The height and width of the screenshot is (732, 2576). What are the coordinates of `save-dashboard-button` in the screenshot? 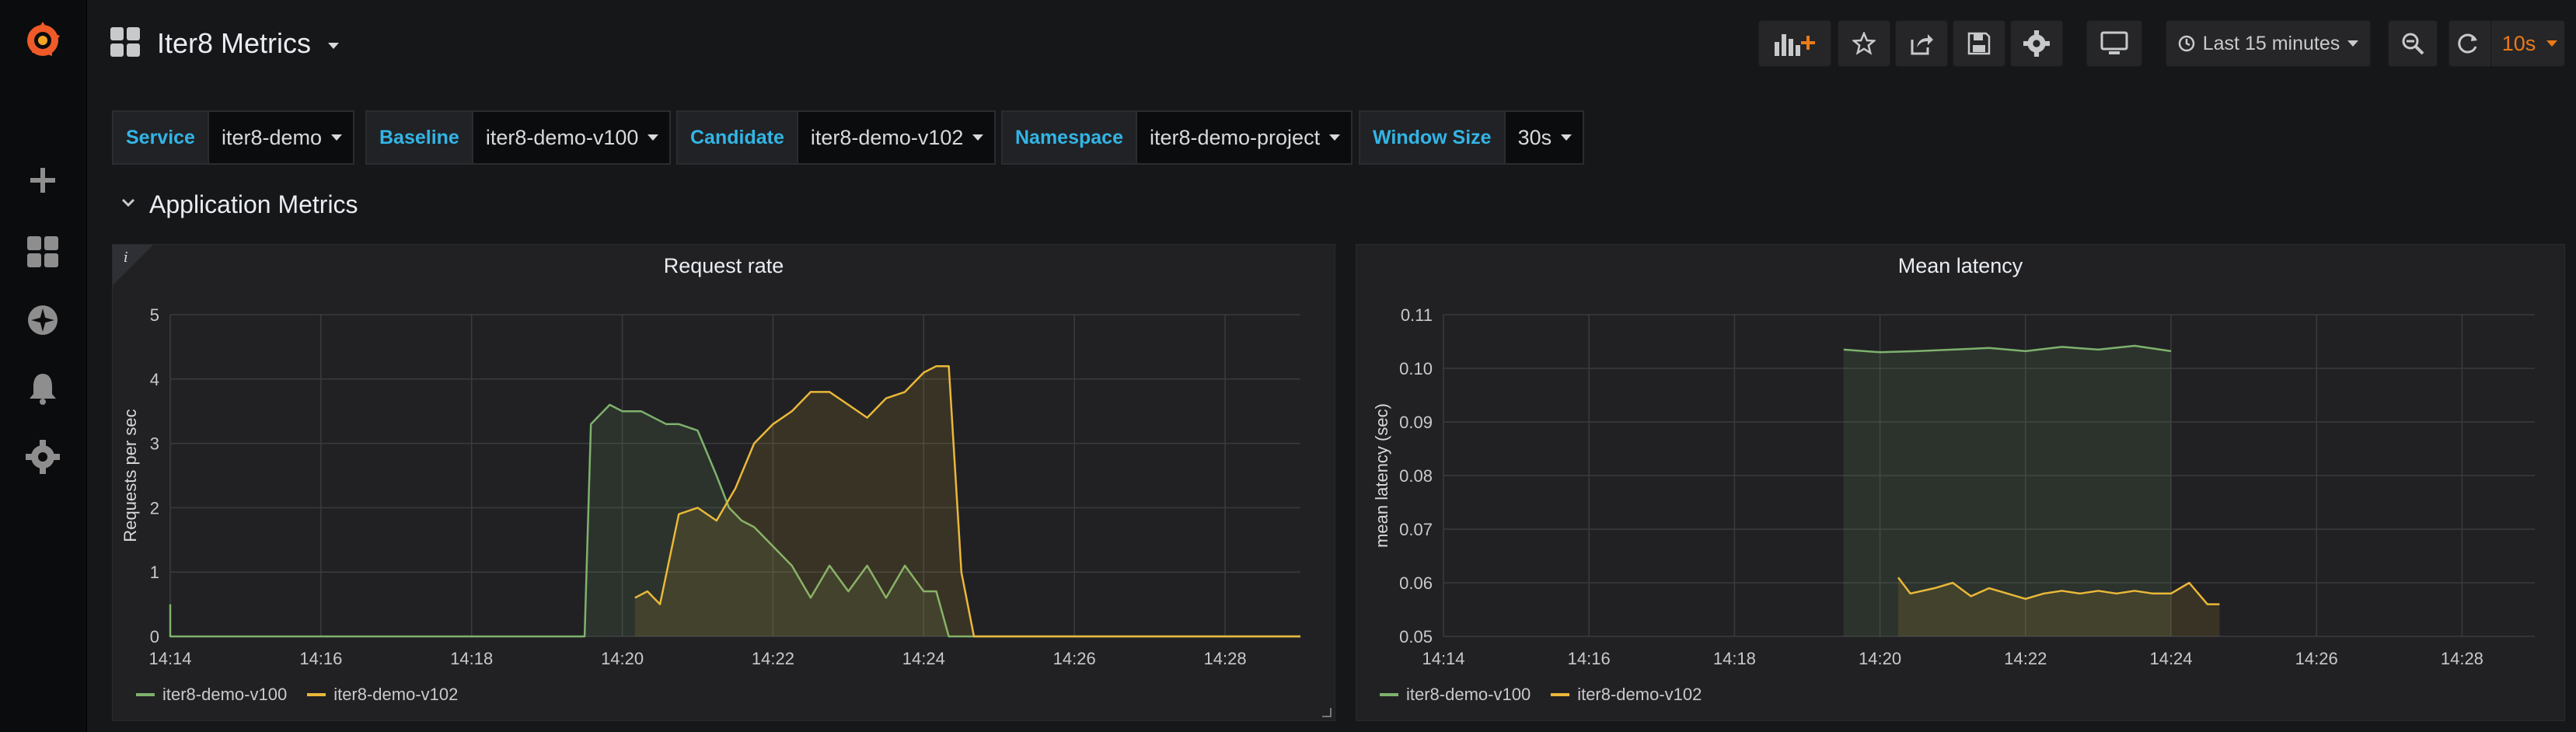 It's located at (1979, 43).